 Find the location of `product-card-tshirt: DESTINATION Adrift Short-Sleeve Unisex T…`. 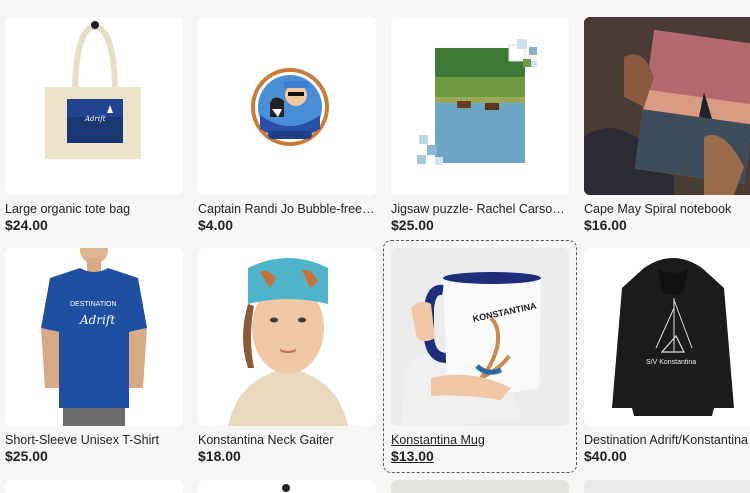

product-card-tshirt: DESTINATION Adrift Short-Sleeve Unisex T… is located at coordinates (94, 359).